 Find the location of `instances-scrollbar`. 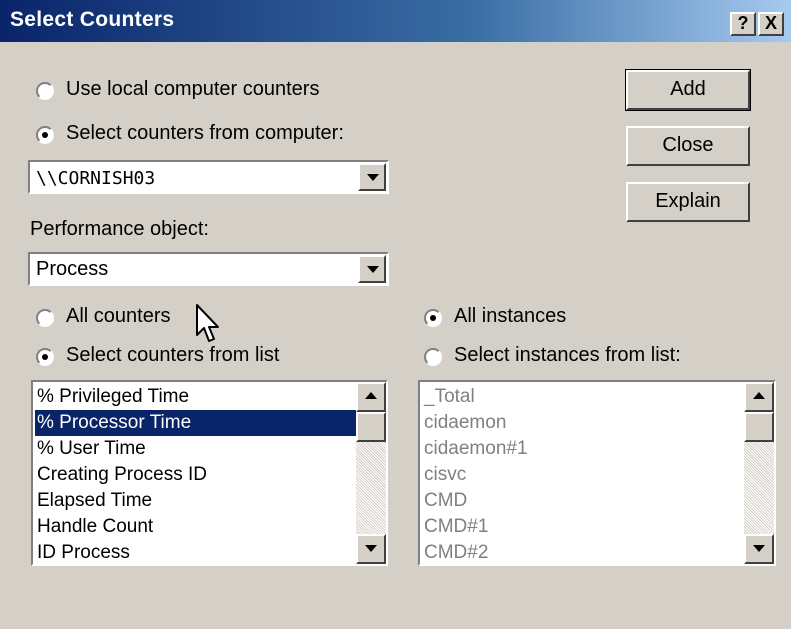

instances-scrollbar is located at coordinates (759, 473).